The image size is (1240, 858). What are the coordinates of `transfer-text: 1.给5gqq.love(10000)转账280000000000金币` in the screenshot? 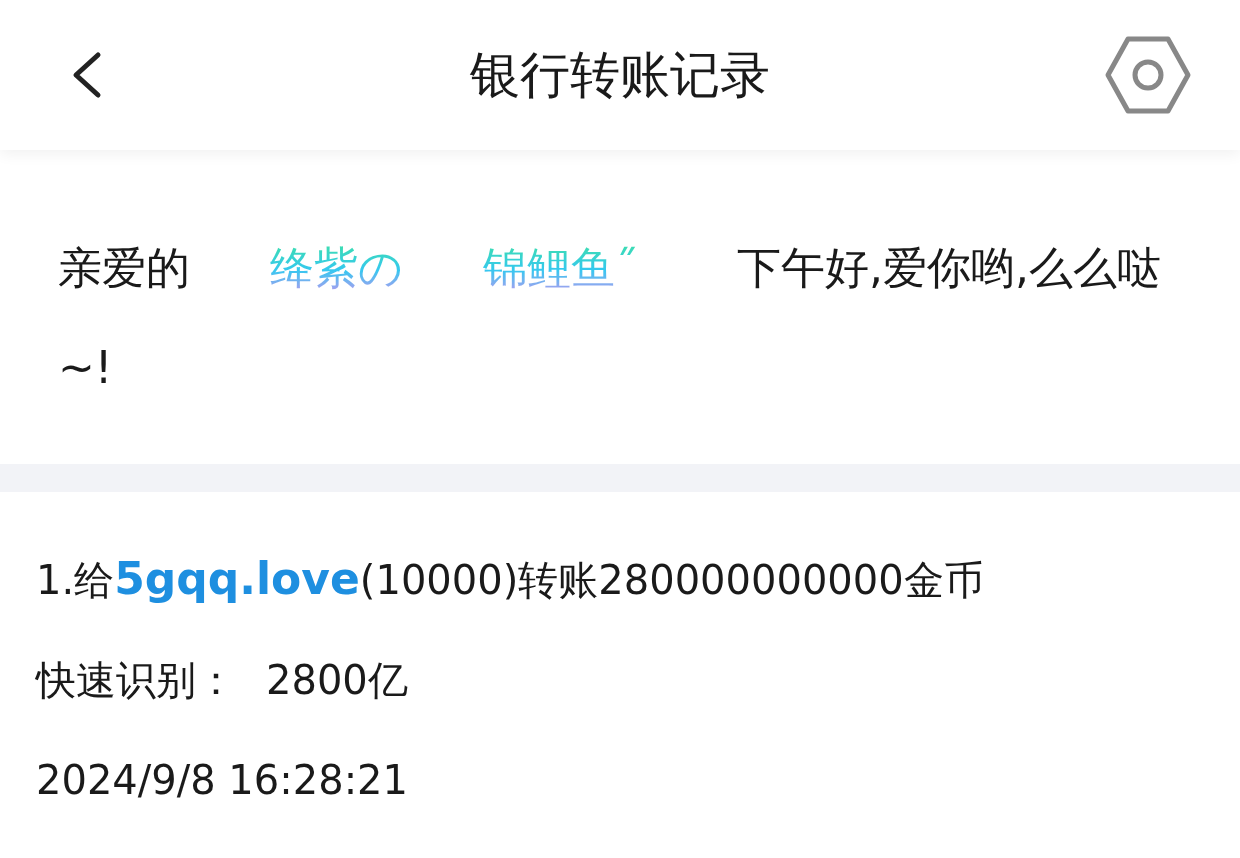 It's located at (510, 579).